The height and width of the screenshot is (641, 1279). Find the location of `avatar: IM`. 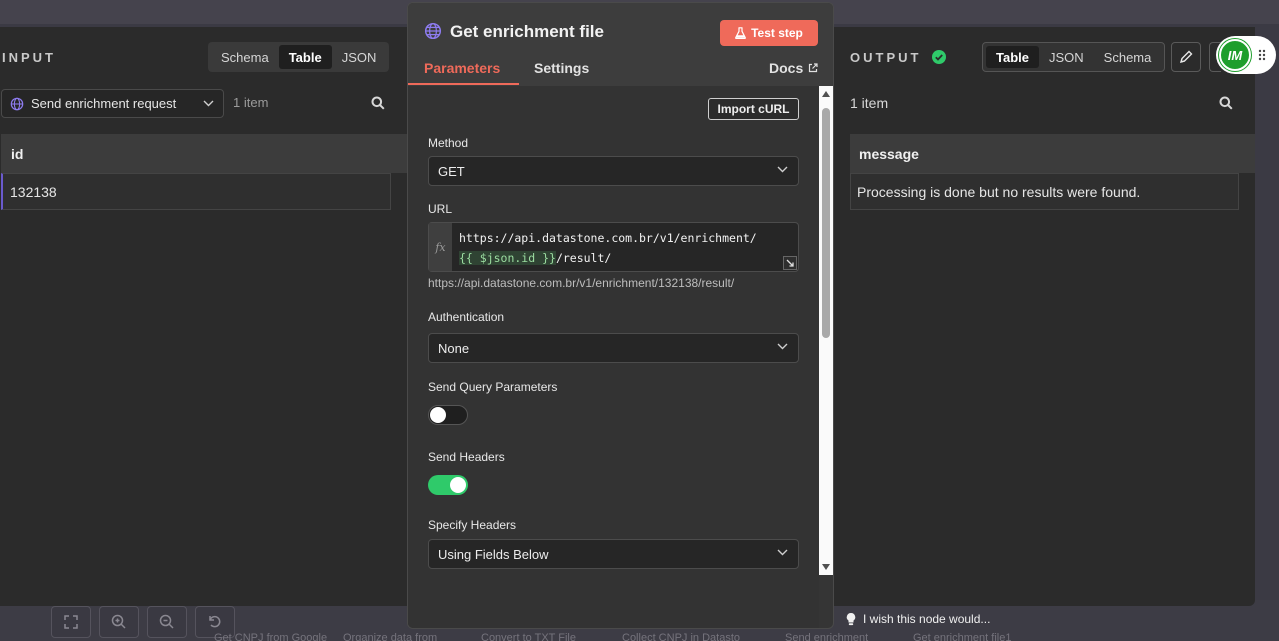

avatar: IM is located at coordinates (1235, 55).